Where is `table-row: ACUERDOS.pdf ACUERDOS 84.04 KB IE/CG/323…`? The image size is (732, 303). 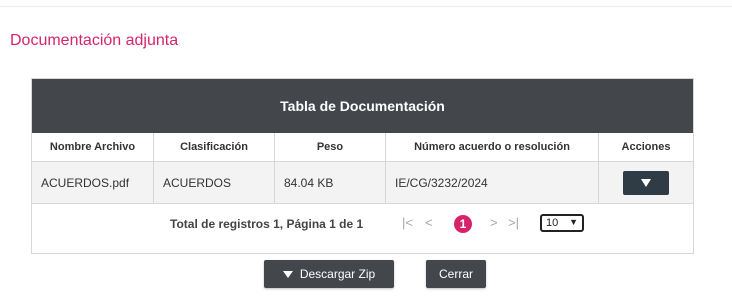
table-row: ACUERDOS.pdf ACUERDOS 84.04 KB IE/CG/323… is located at coordinates (362, 183).